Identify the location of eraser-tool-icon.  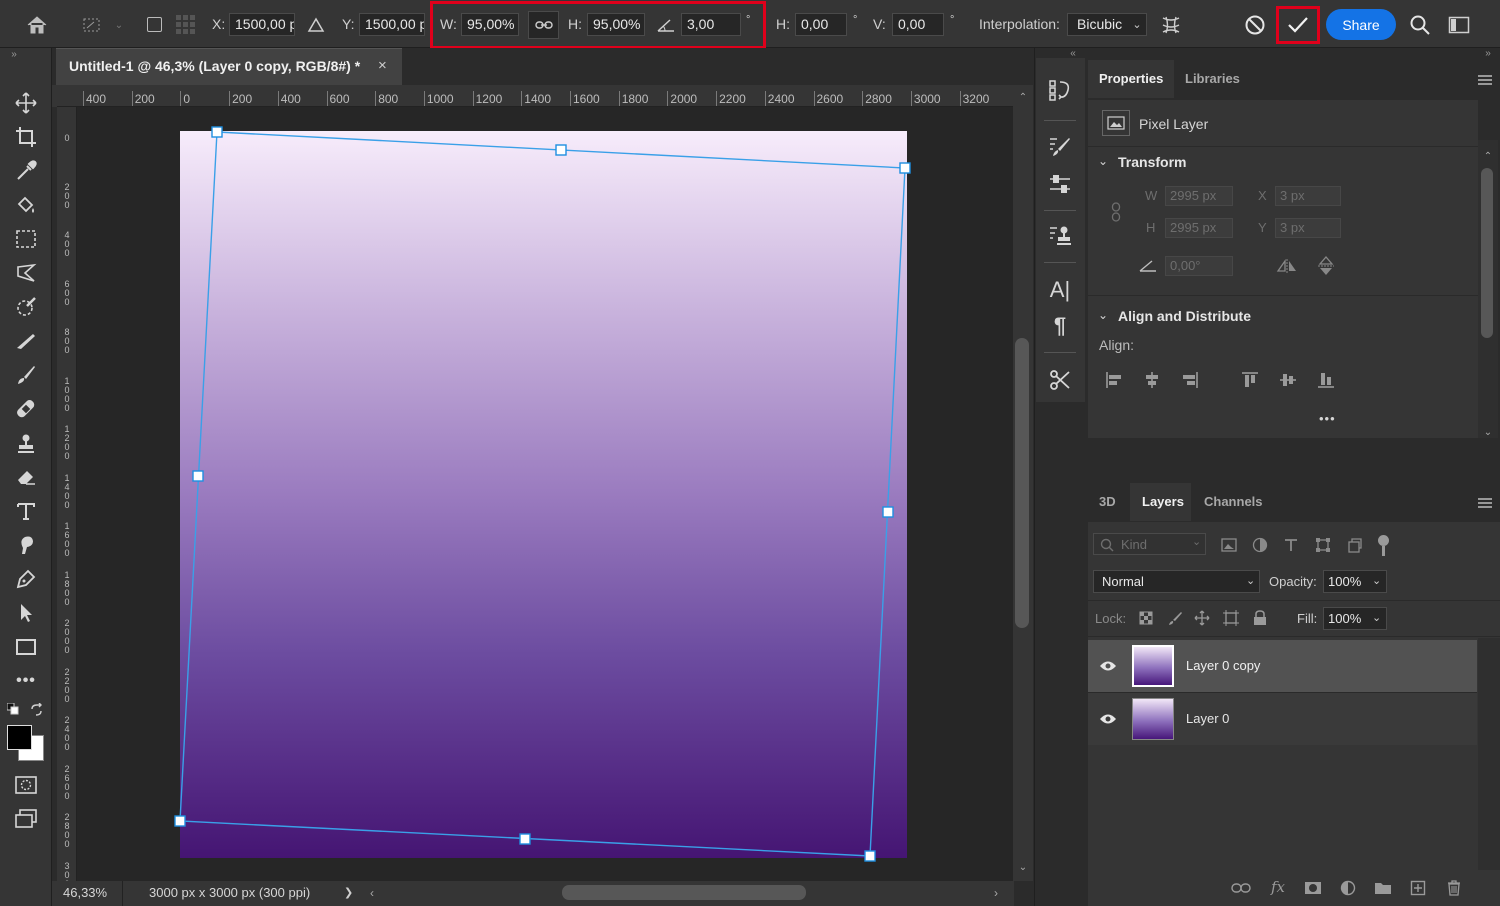
(26, 477).